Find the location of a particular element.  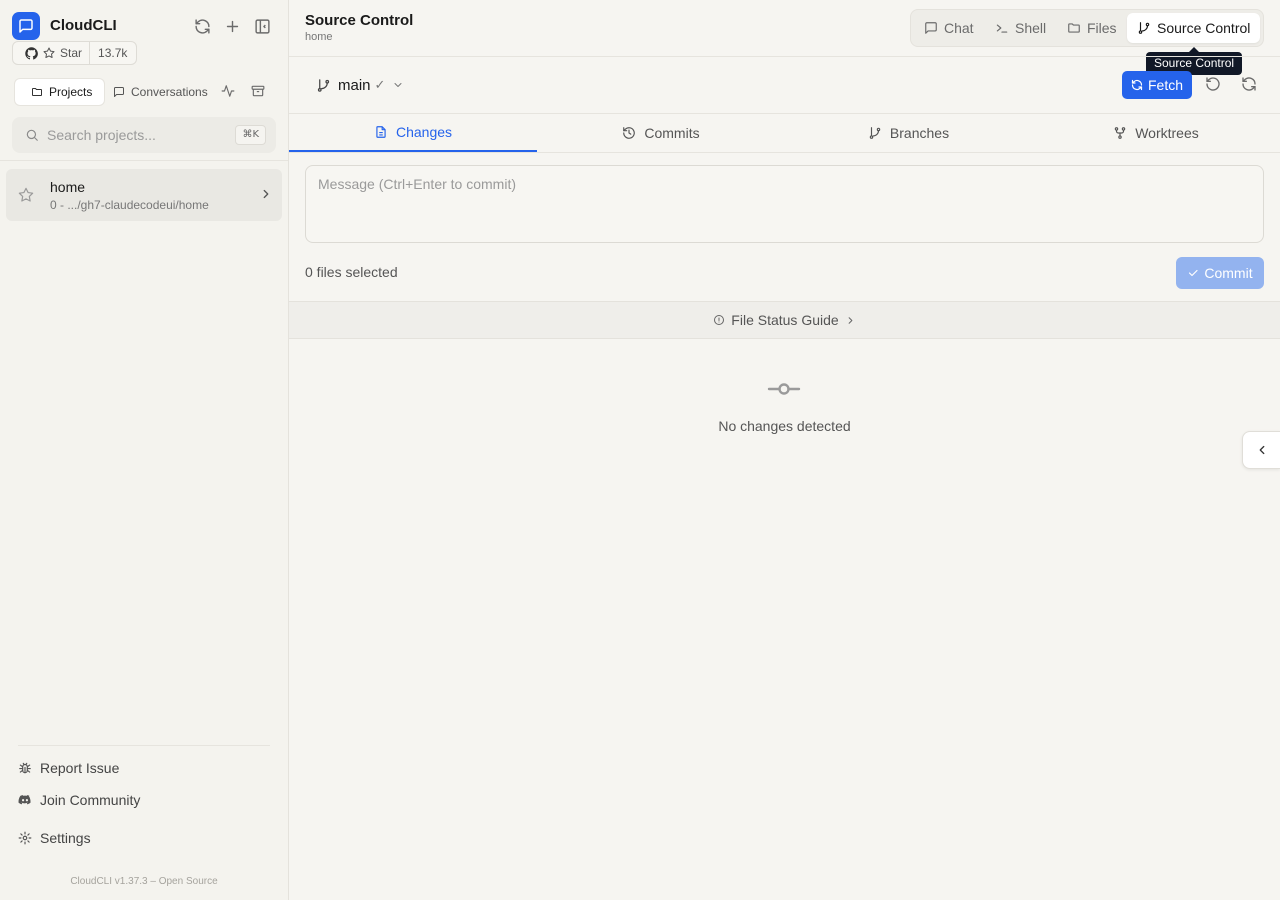

expand-panel-button is located at coordinates (1261, 450).